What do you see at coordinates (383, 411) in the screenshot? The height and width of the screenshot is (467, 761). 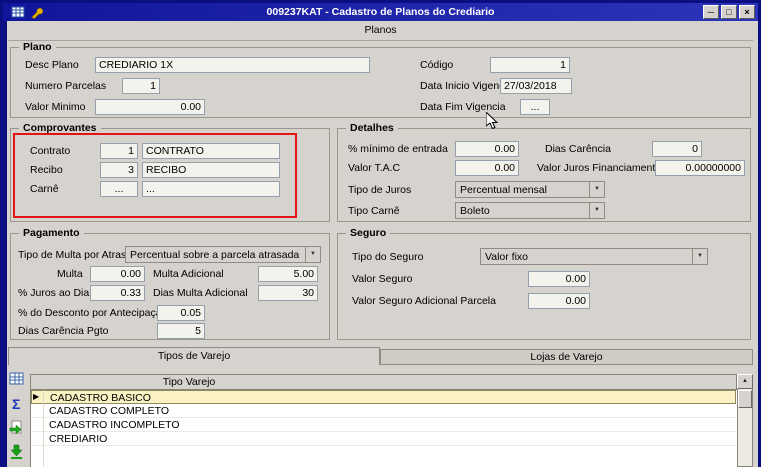 I see `table-row: CADASTRO COMPLETO` at bounding box center [383, 411].